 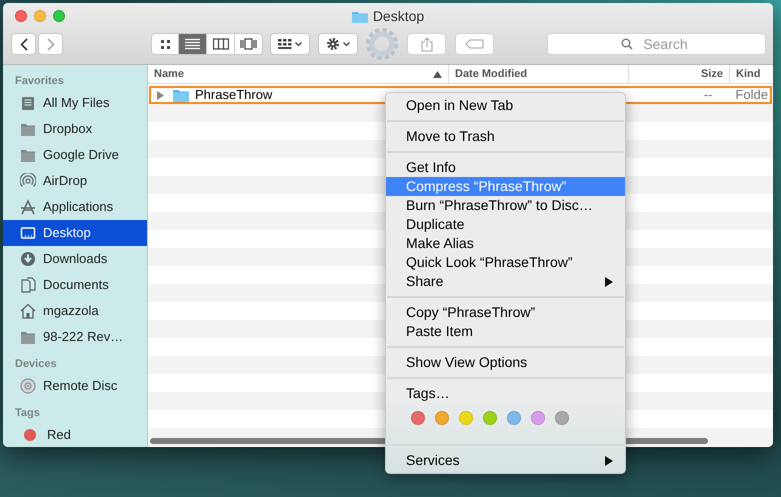 What do you see at coordinates (28, 386) in the screenshot?
I see `disc-icon` at bounding box center [28, 386].